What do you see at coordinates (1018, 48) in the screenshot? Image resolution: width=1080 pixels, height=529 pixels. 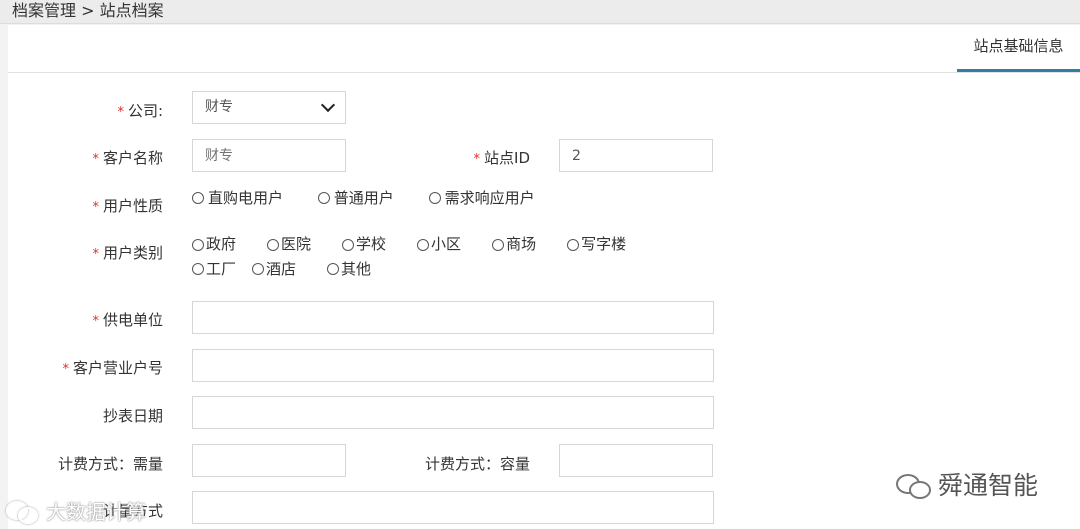 I see `tab-site-basic-info: 站点基础信息` at bounding box center [1018, 48].